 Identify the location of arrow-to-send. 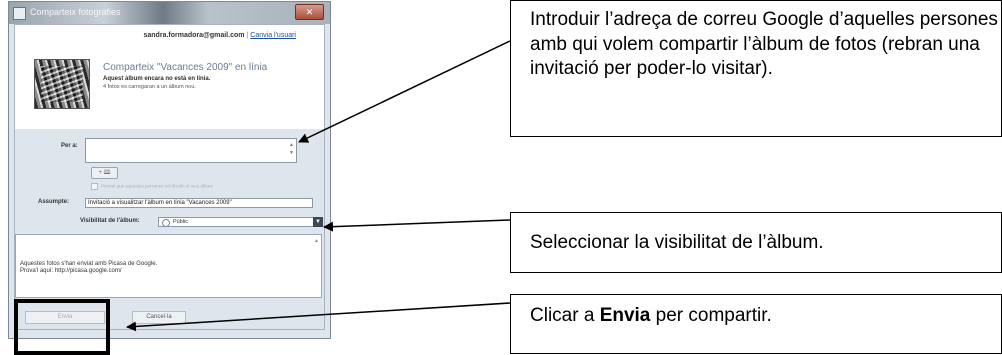
(318, 317).